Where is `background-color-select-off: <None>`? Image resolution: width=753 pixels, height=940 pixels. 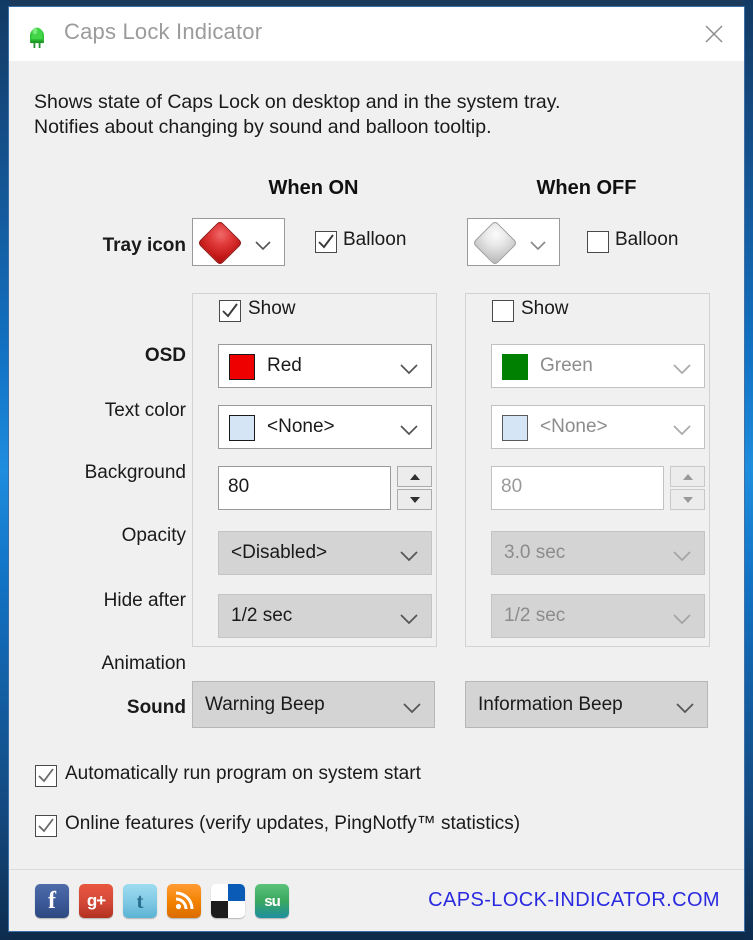 background-color-select-off: <None> is located at coordinates (598, 427).